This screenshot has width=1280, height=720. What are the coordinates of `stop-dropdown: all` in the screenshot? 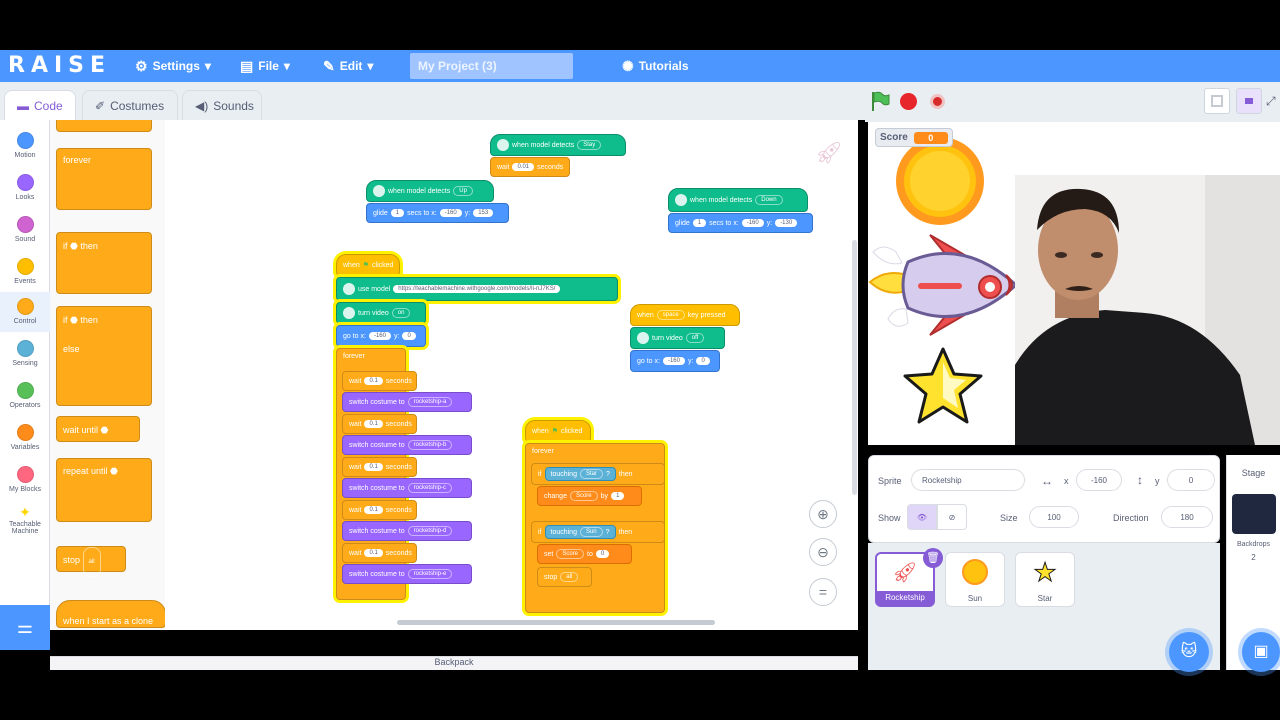 It's located at (569, 577).